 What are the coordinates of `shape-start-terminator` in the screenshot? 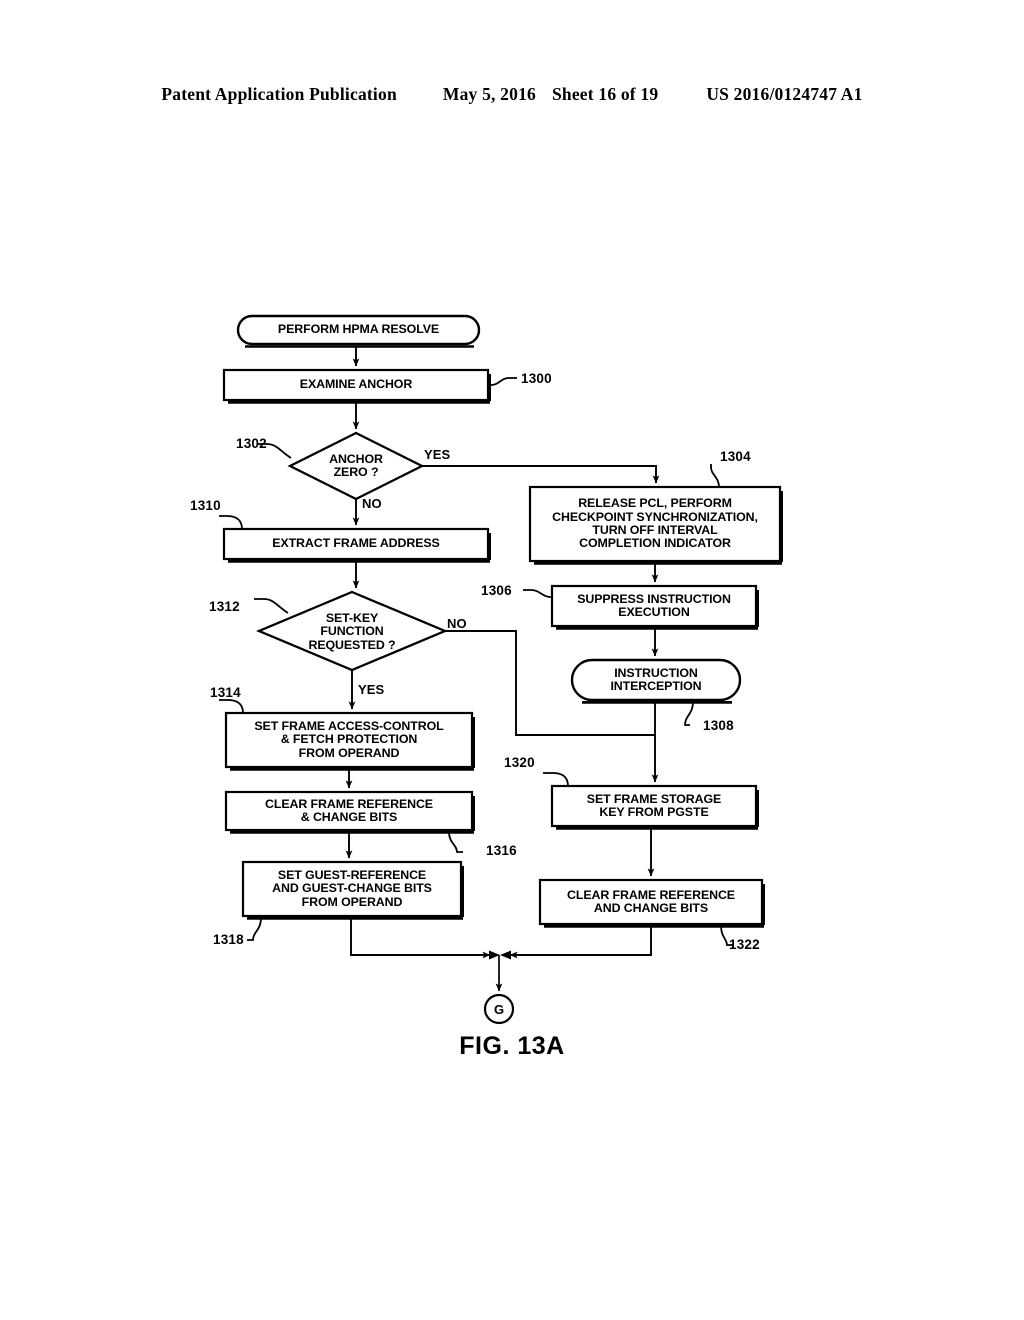 It's located at (358, 330).